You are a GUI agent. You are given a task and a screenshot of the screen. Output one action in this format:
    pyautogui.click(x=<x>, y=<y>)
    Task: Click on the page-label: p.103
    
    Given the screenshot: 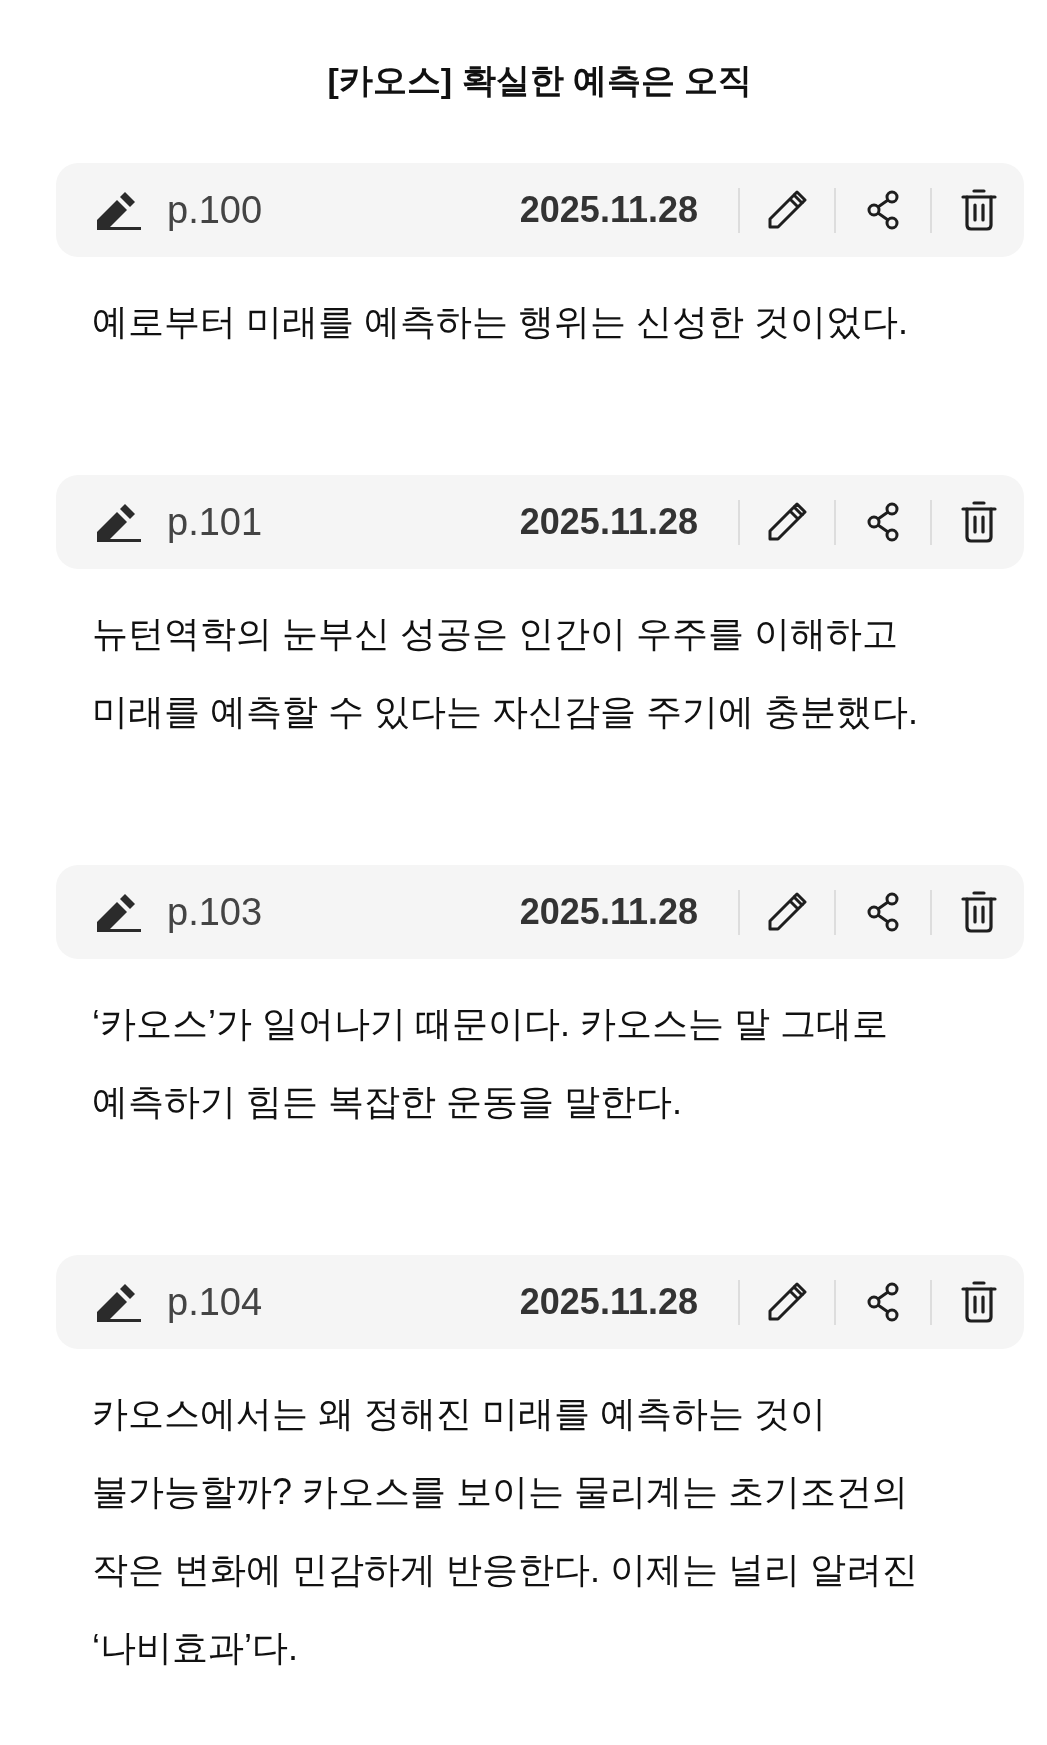 What is the action you would take?
    pyautogui.click(x=215, y=912)
    